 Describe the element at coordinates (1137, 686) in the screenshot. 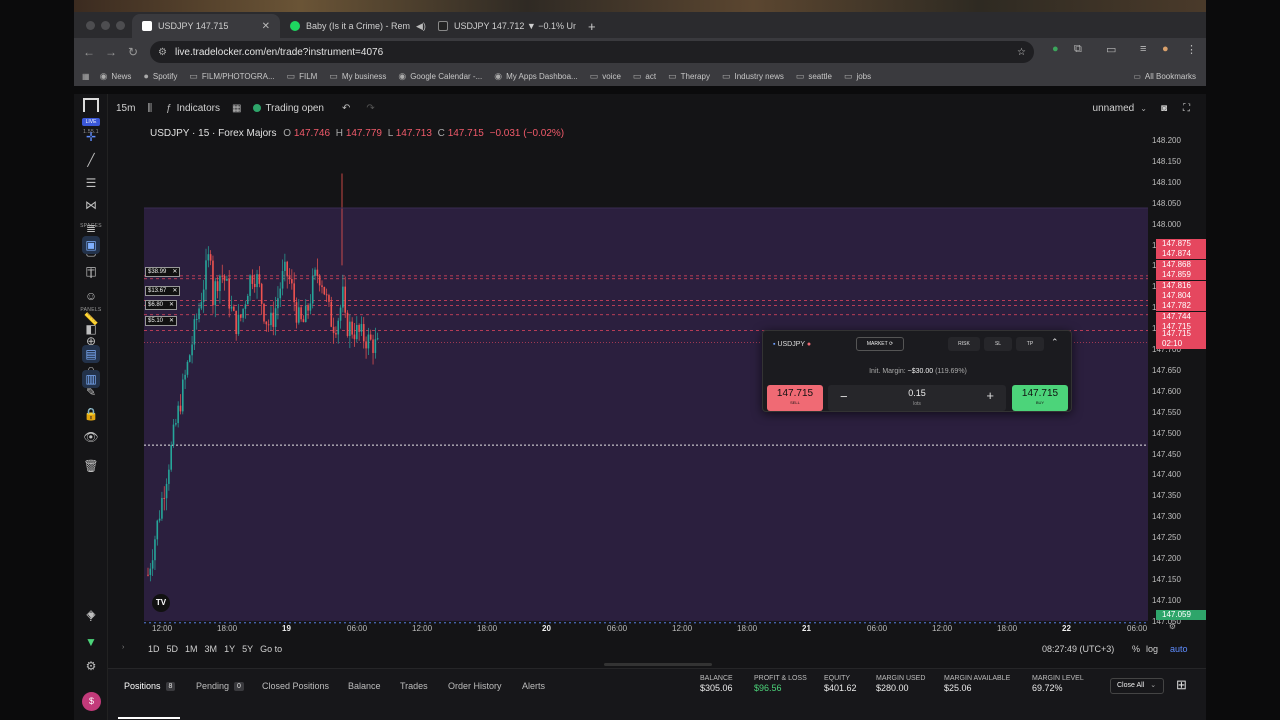

I see `close-all-button: Close All ⌄` at that location.